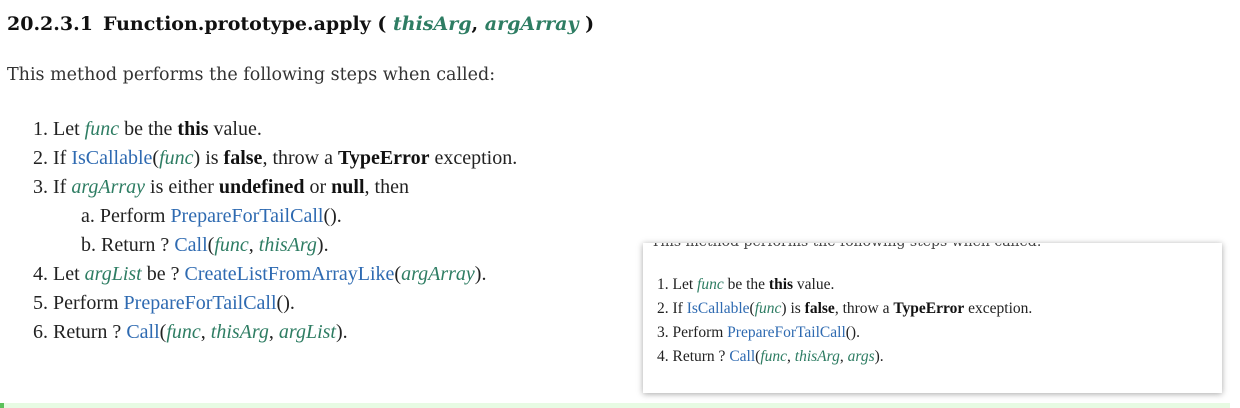 This screenshot has width=1240, height=408. What do you see at coordinates (615, 405) in the screenshot?
I see `note-bar` at bounding box center [615, 405].